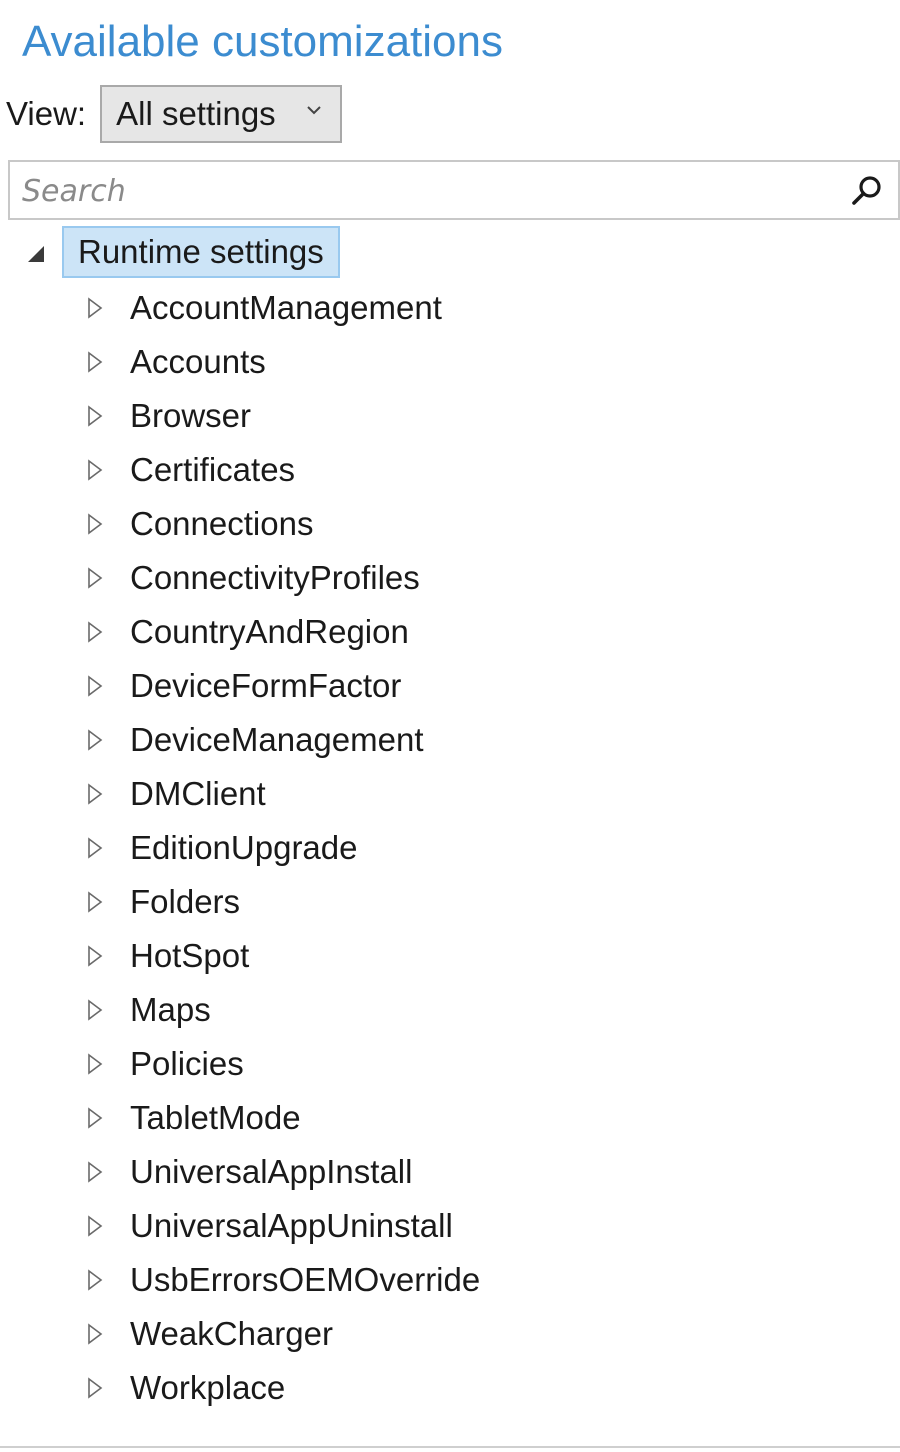  What do you see at coordinates (231, 1333) in the screenshot?
I see `tree-node-label: WeakCharger` at bounding box center [231, 1333].